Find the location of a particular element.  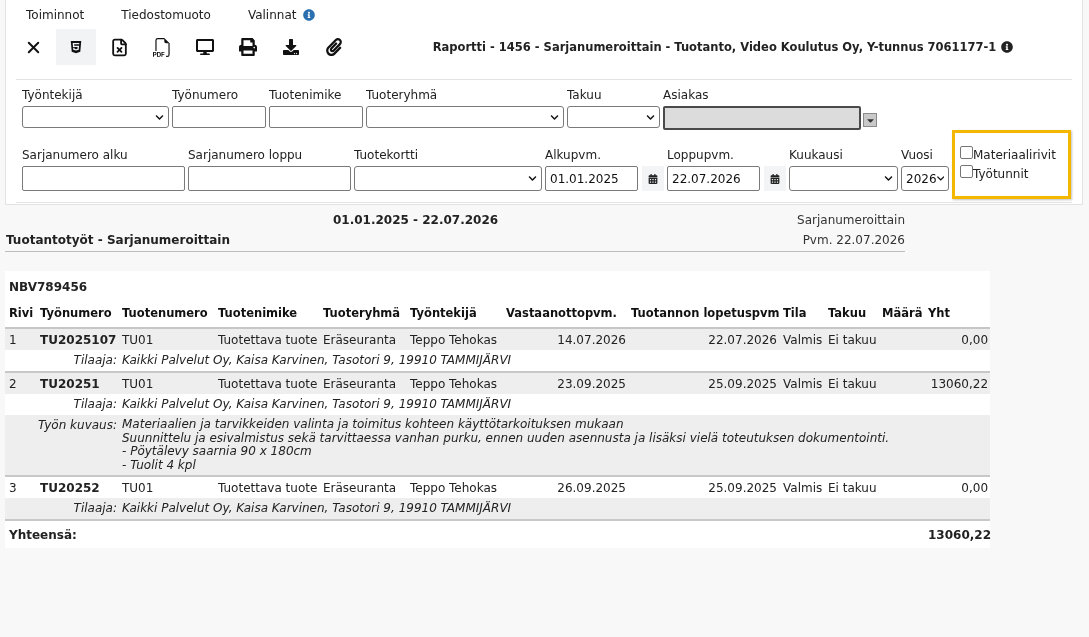

paperclip-icon is located at coordinates (334, 47).